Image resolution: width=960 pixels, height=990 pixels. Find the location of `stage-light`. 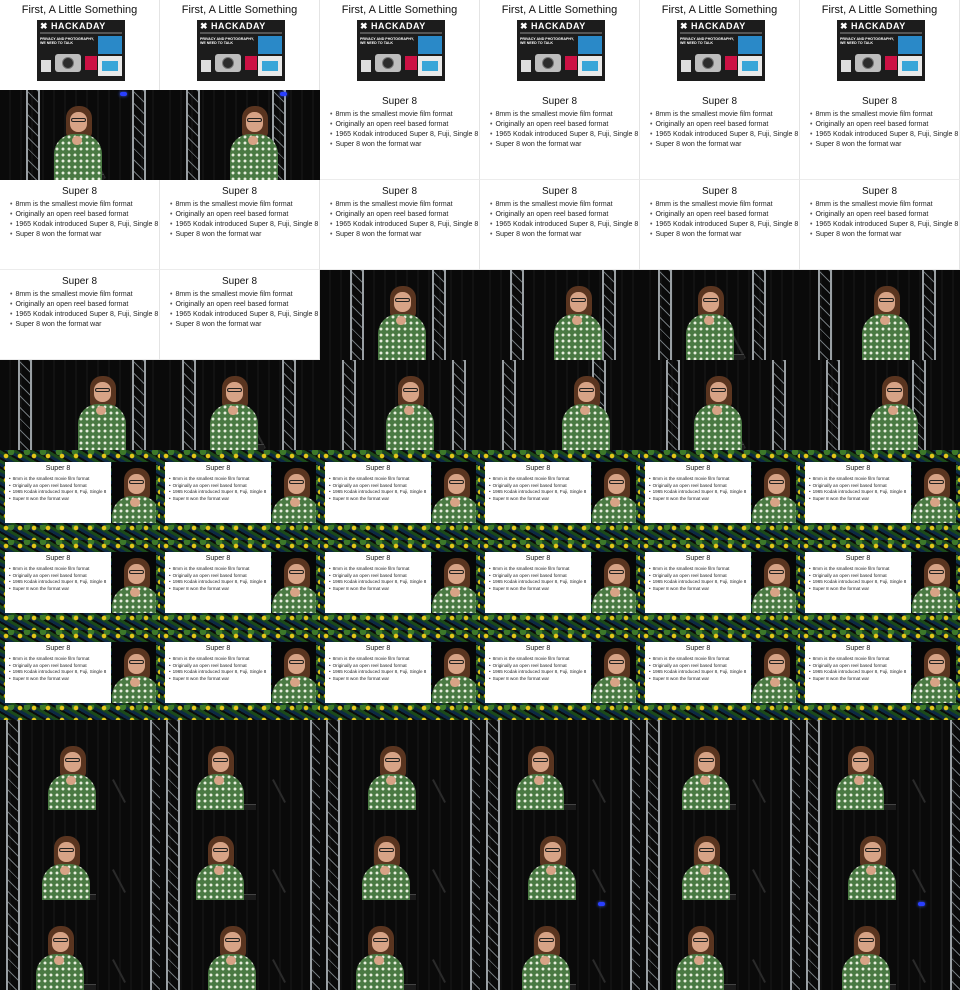

stage-light is located at coordinates (123, 94).